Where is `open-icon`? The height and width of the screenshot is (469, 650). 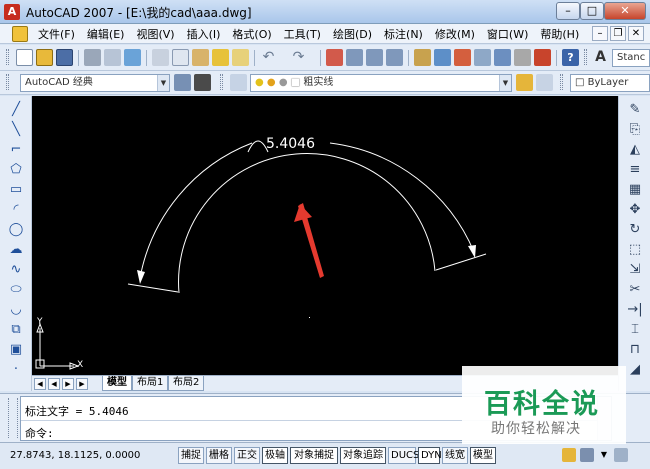 open-icon is located at coordinates (44, 57).